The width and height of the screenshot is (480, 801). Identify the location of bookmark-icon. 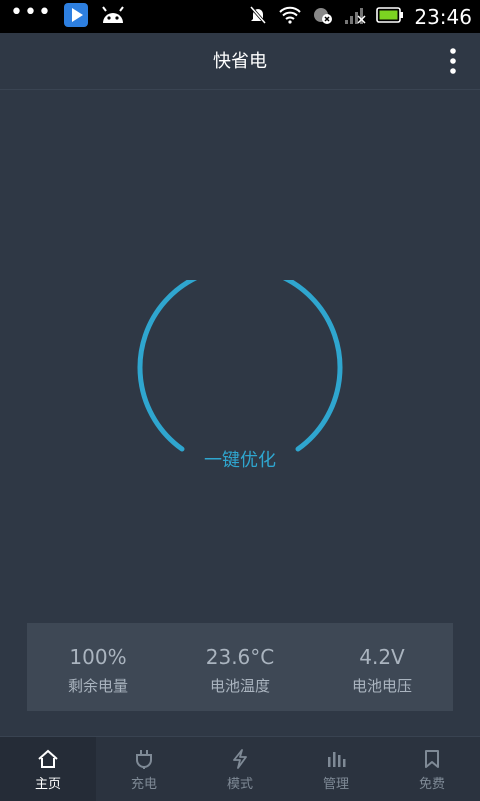
(432, 759).